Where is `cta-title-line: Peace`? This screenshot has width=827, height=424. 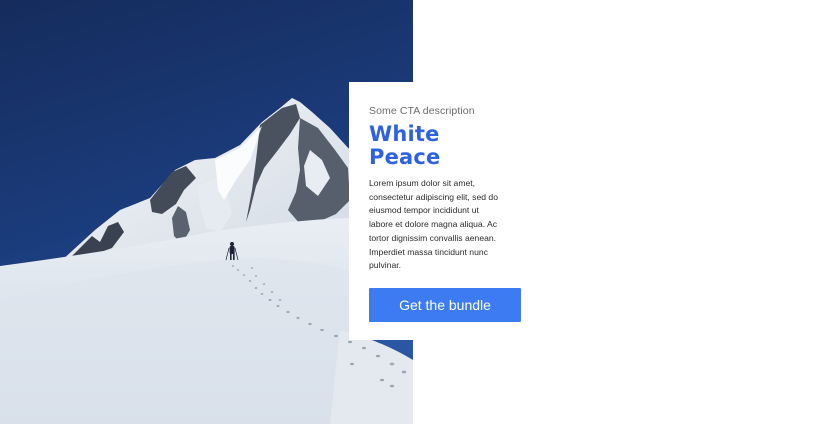
cta-title-line: Peace is located at coordinates (405, 157).